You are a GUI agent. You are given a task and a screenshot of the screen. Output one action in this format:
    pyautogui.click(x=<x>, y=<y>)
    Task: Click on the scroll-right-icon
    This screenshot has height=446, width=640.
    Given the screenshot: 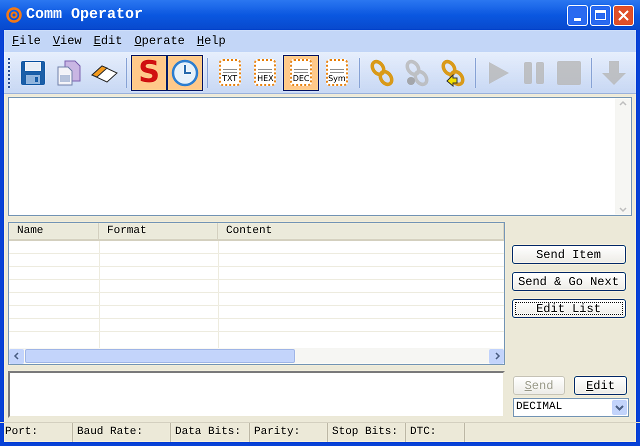 What is the action you would take?
    pyautogui.click(x=496, y=356)
    